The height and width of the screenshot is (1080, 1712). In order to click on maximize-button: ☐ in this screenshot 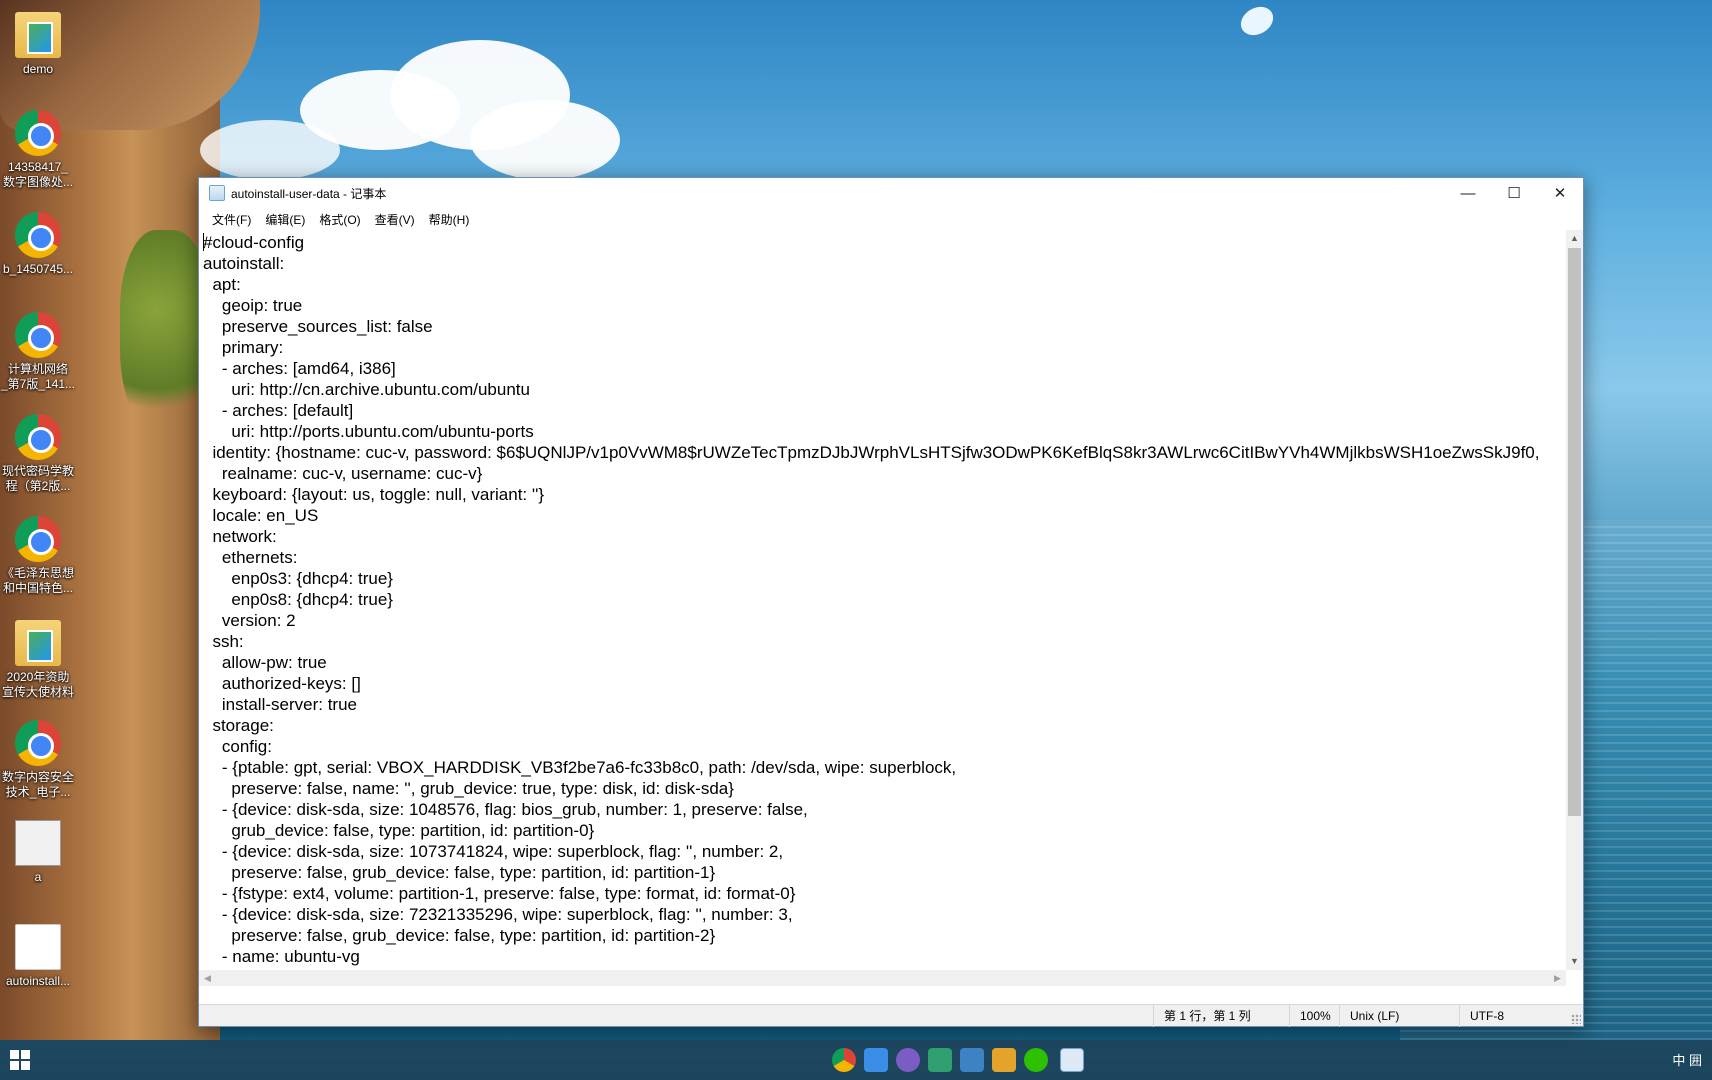, I will do `click(1514, 193)`.